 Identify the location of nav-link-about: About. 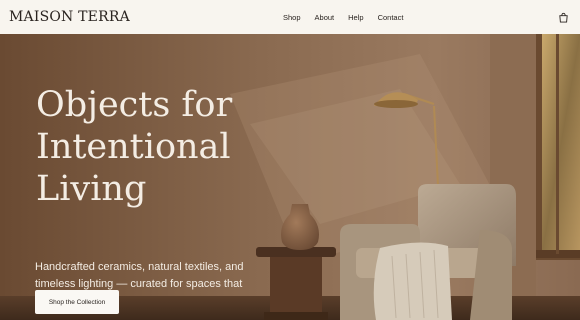
(325, 17).